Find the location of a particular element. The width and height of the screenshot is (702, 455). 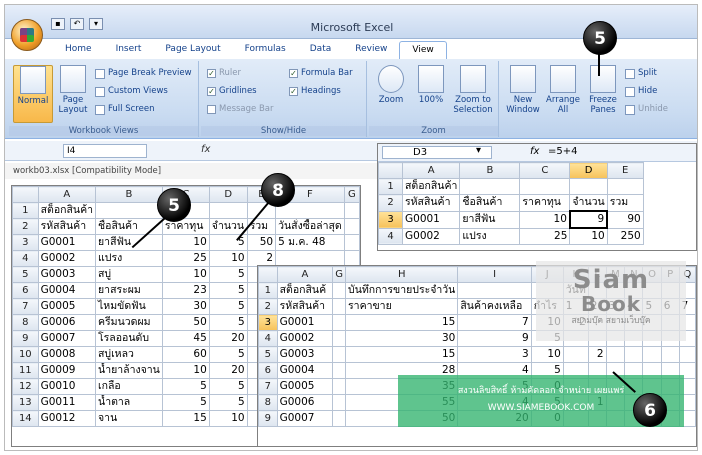

office-button is located at coordinates (27, 35).